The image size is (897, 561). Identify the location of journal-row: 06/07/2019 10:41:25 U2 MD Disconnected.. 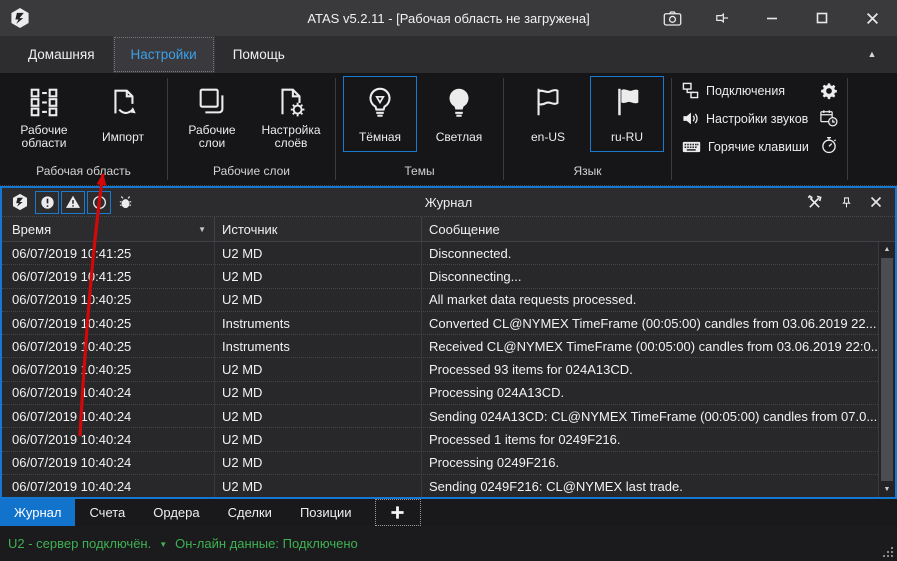
(440, 254).